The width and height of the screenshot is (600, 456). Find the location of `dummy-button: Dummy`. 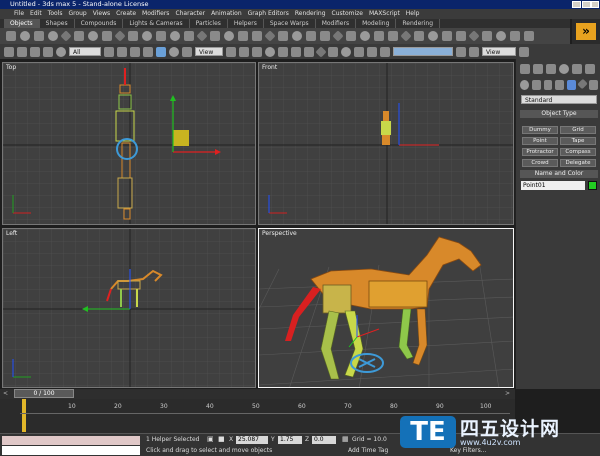

dummy-button: Dummy is located at coordinates (540, 130).